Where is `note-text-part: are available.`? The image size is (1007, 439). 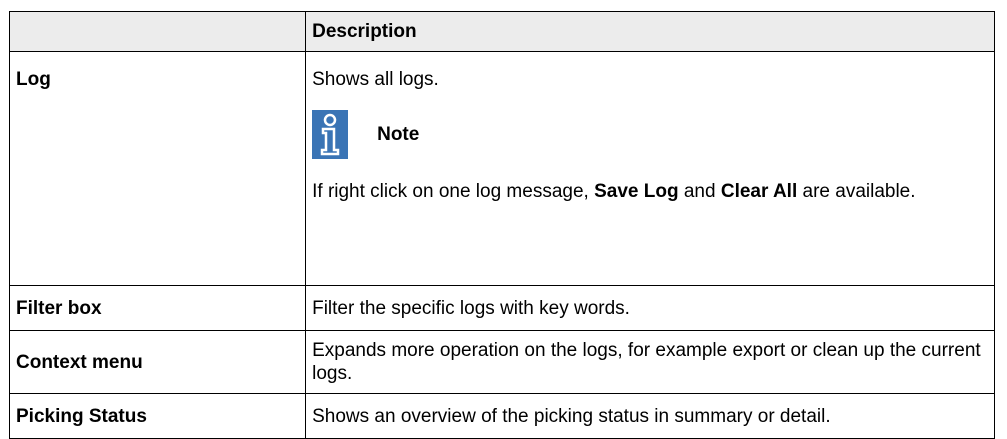 note-text-part: are available. is located at coordinates (856, 191).